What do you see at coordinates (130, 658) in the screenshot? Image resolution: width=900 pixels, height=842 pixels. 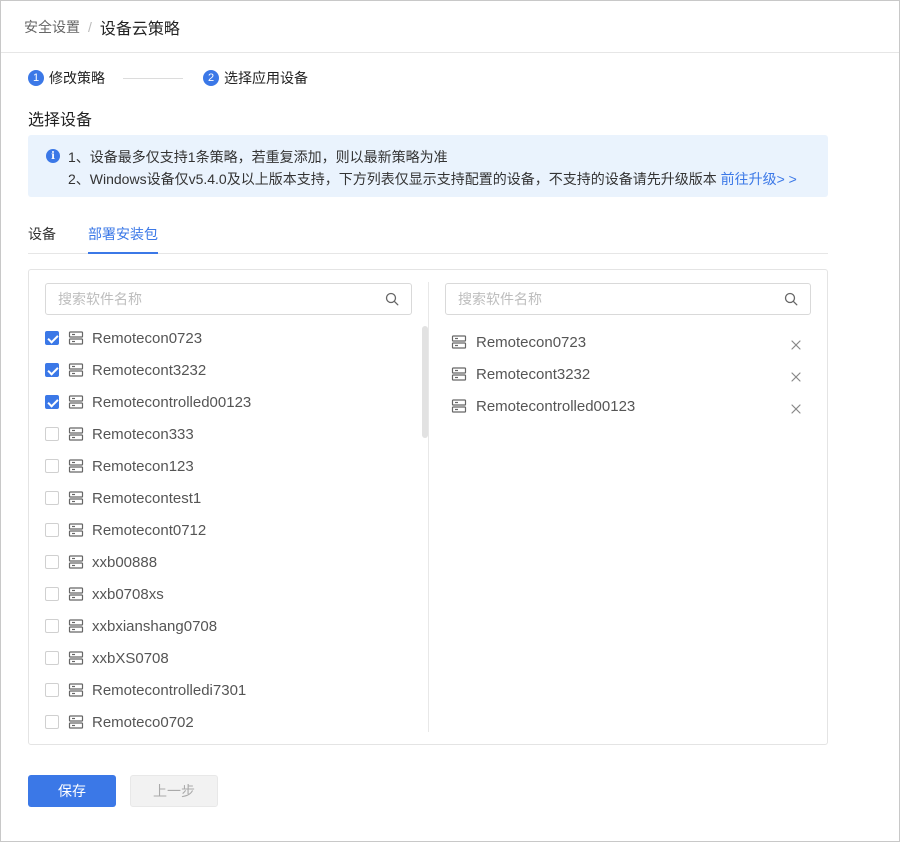 I see `item-label: xxbXS0708` at bounding box center [130, 658].